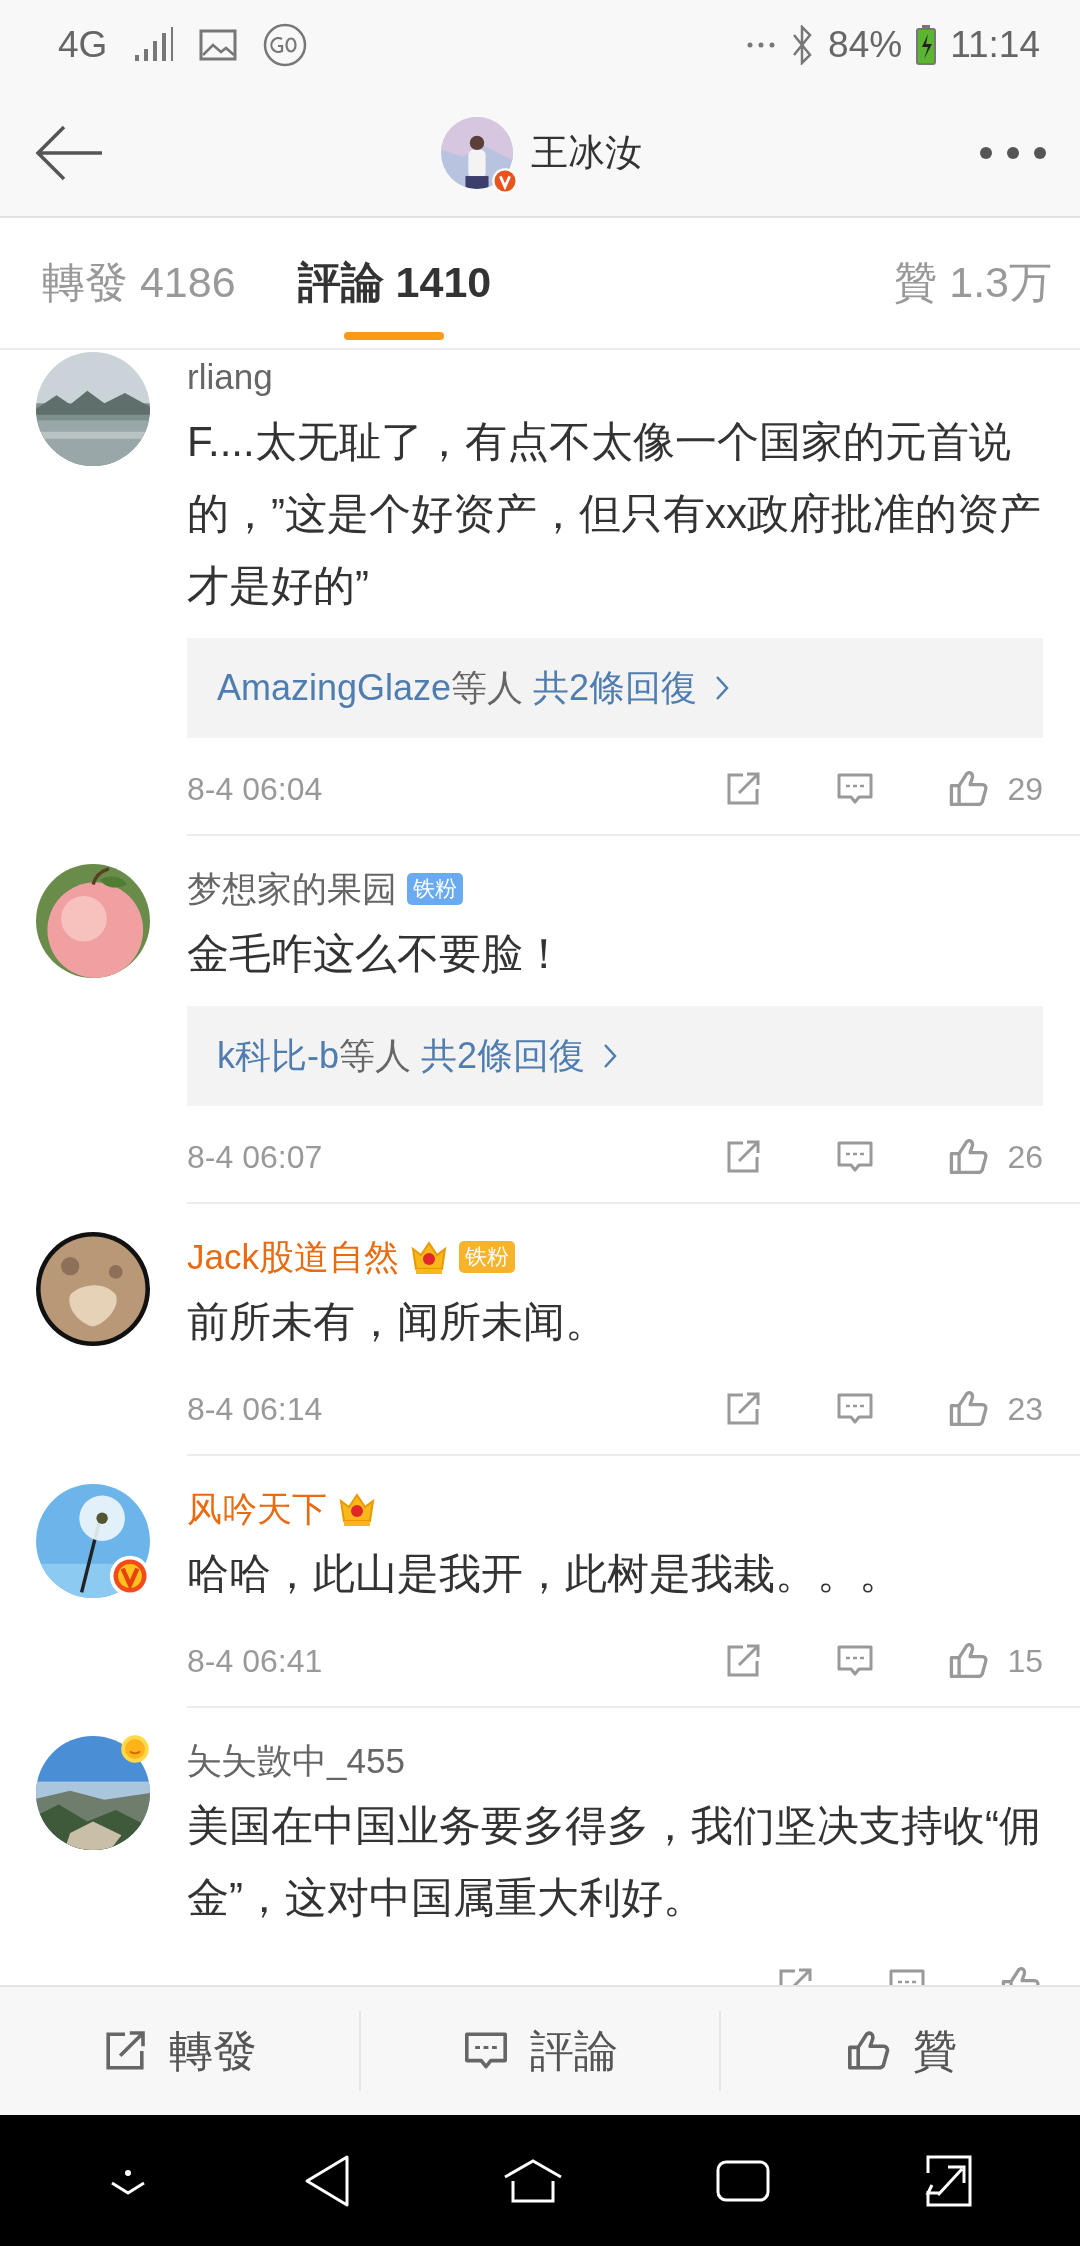  What do you see at coordinates (153, 45) in the screenshot?
I see `signal-icon` at bounding box center [153, 45].